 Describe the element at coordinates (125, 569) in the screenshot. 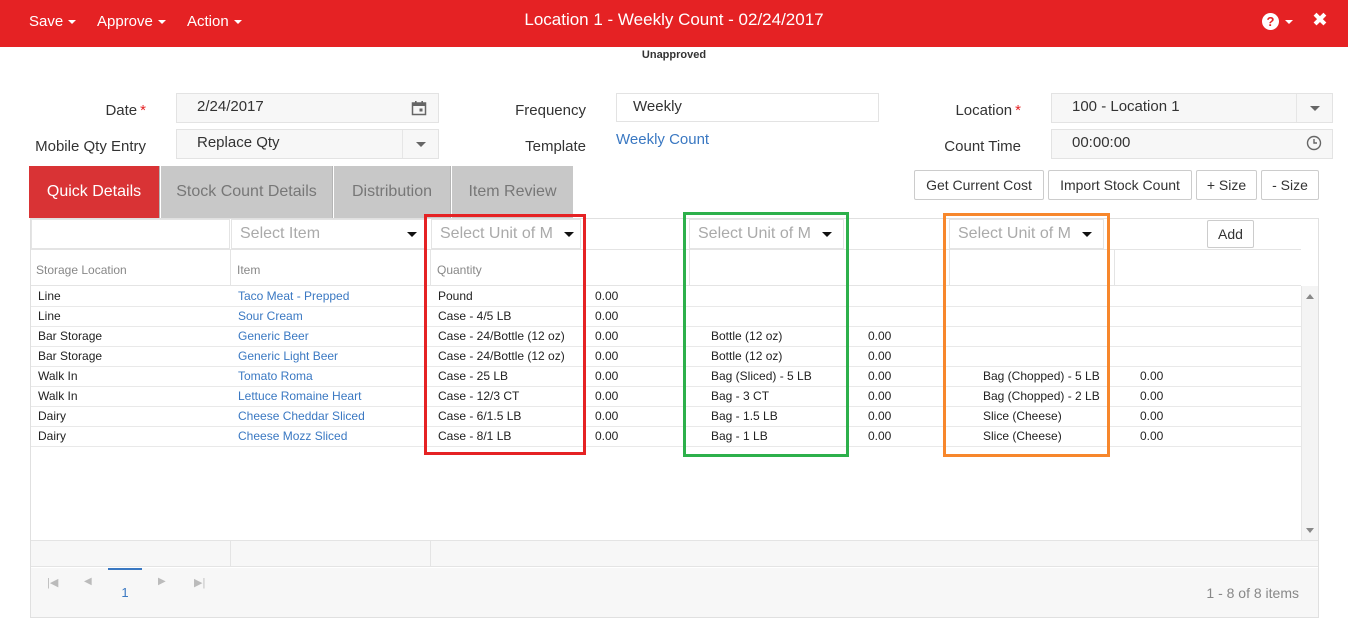

I see `current-page-indicator` at that location.